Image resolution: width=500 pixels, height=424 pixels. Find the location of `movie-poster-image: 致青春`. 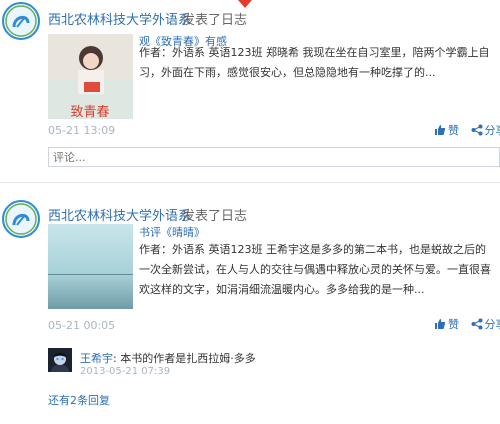

movie-poster-image: 致青春 is located at coordinates (90, 76).